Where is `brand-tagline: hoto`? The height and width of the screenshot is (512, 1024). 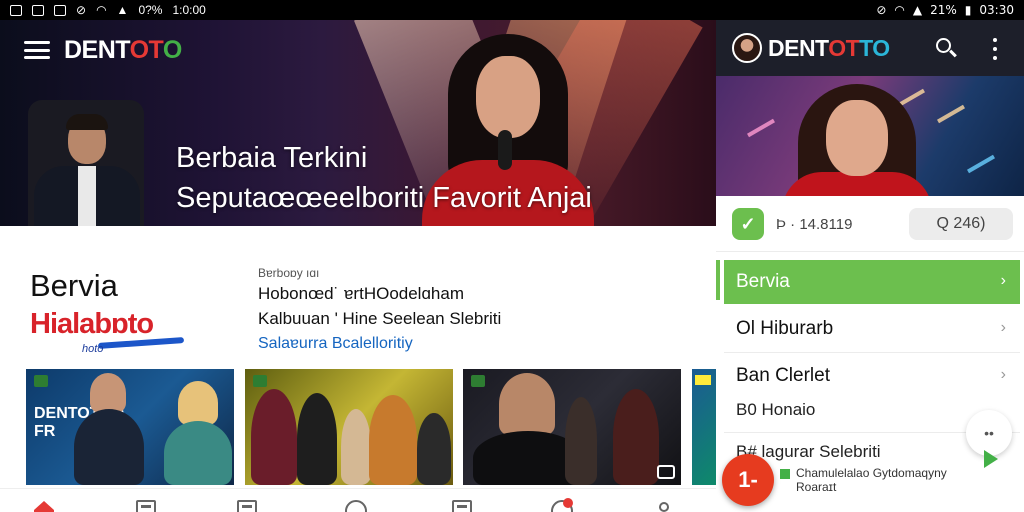
brand-tagline: hoto is located at coordinates (93, 349).